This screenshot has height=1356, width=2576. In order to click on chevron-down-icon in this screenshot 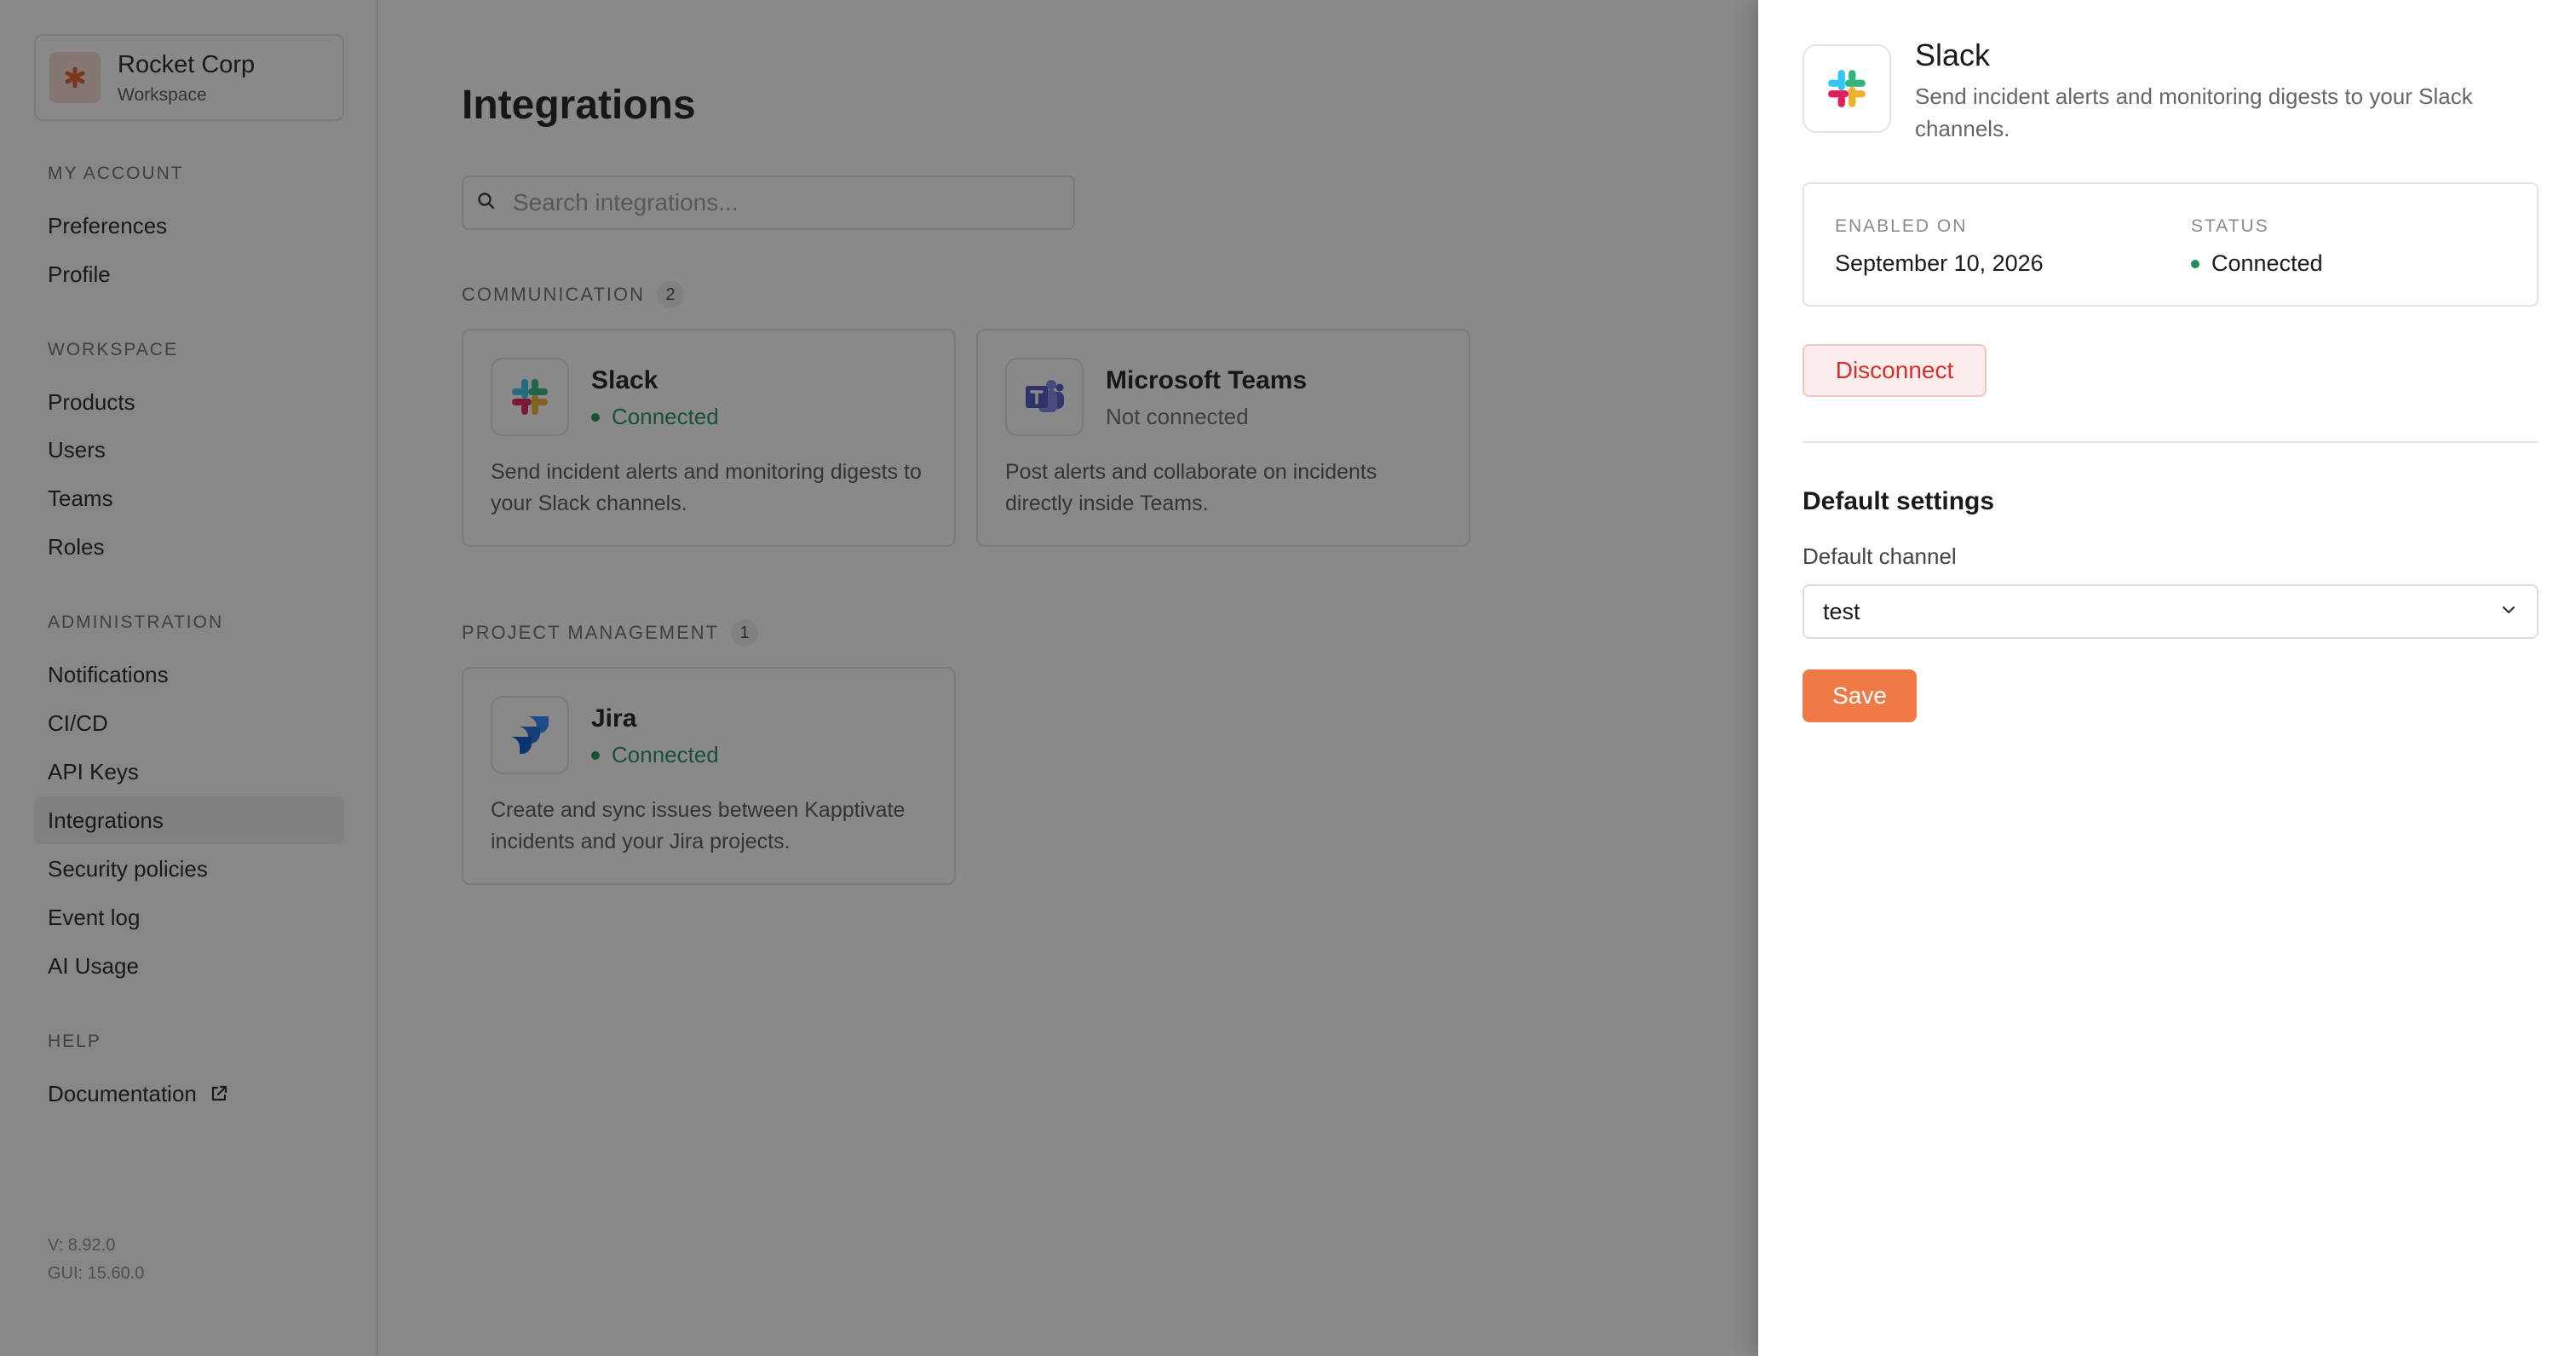, I will do `click(2508, 612)`.